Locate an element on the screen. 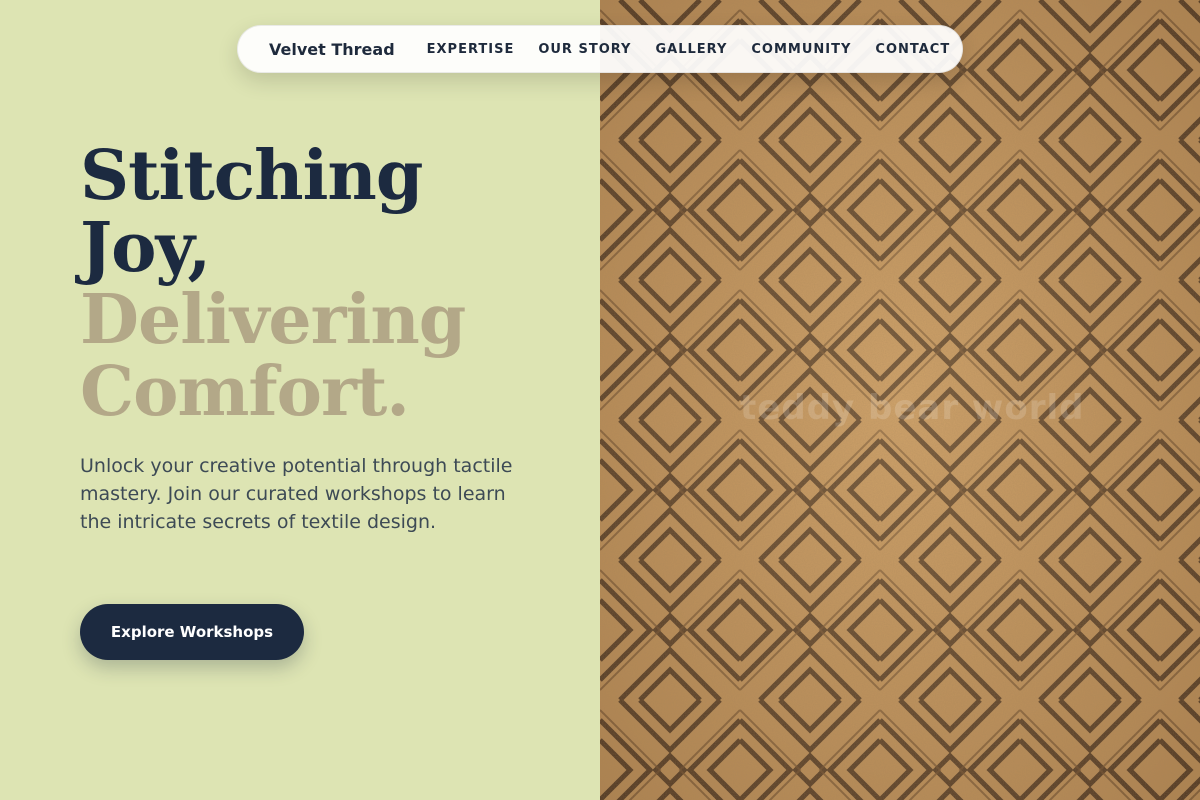 This screenshot has width=1200, height=800. nav-link-community: COMMUNITY is located at coordinates (801, 49).